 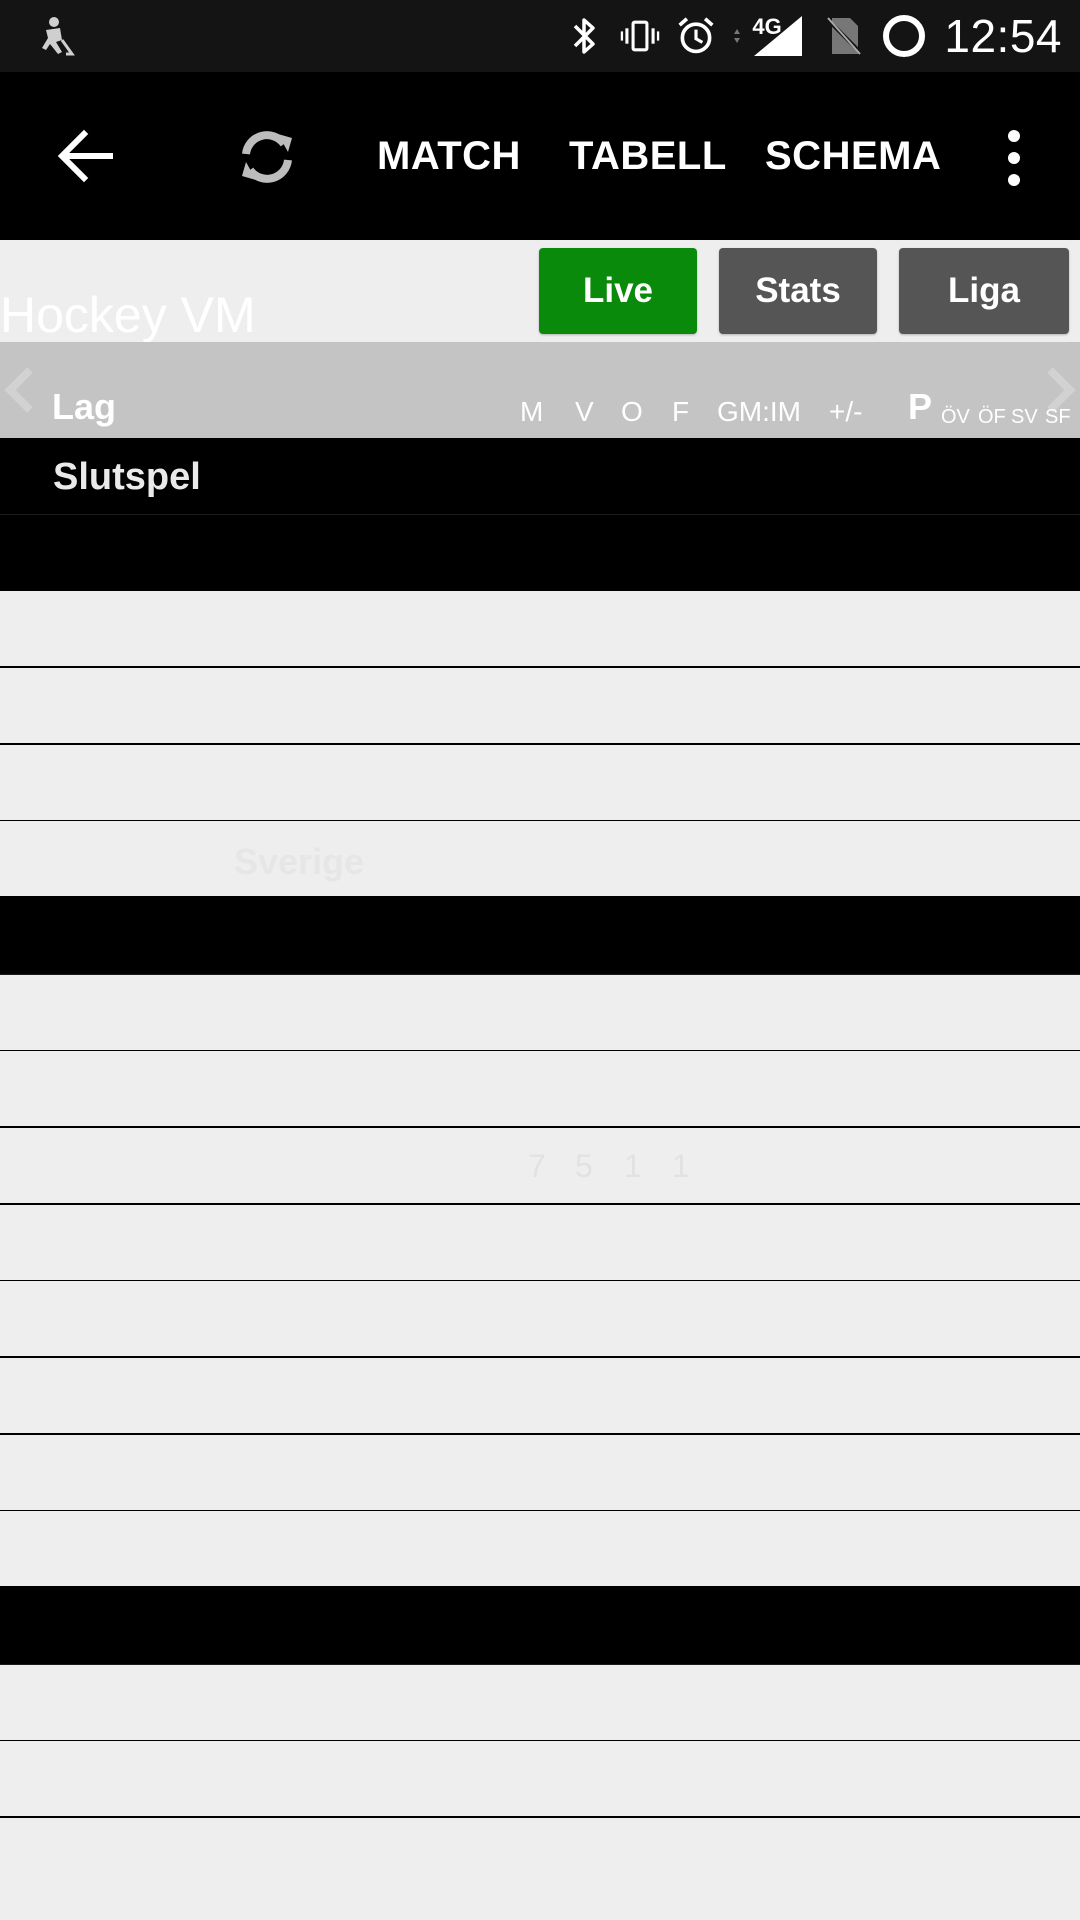 What do you see at coordinates (798, 291) in the screenshot?
I see `stats-button: Stats` at bounding box center [798, 291].